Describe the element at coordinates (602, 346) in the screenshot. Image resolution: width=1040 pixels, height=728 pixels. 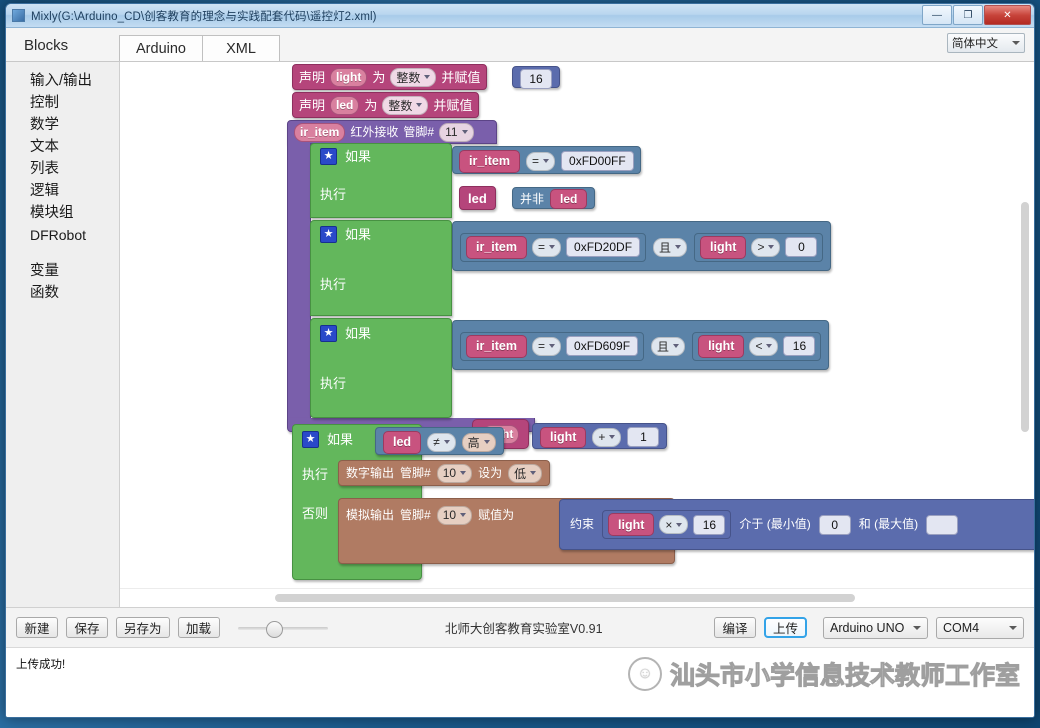
I see `if-3-cond-a-right: 0xFD609F` at that location.